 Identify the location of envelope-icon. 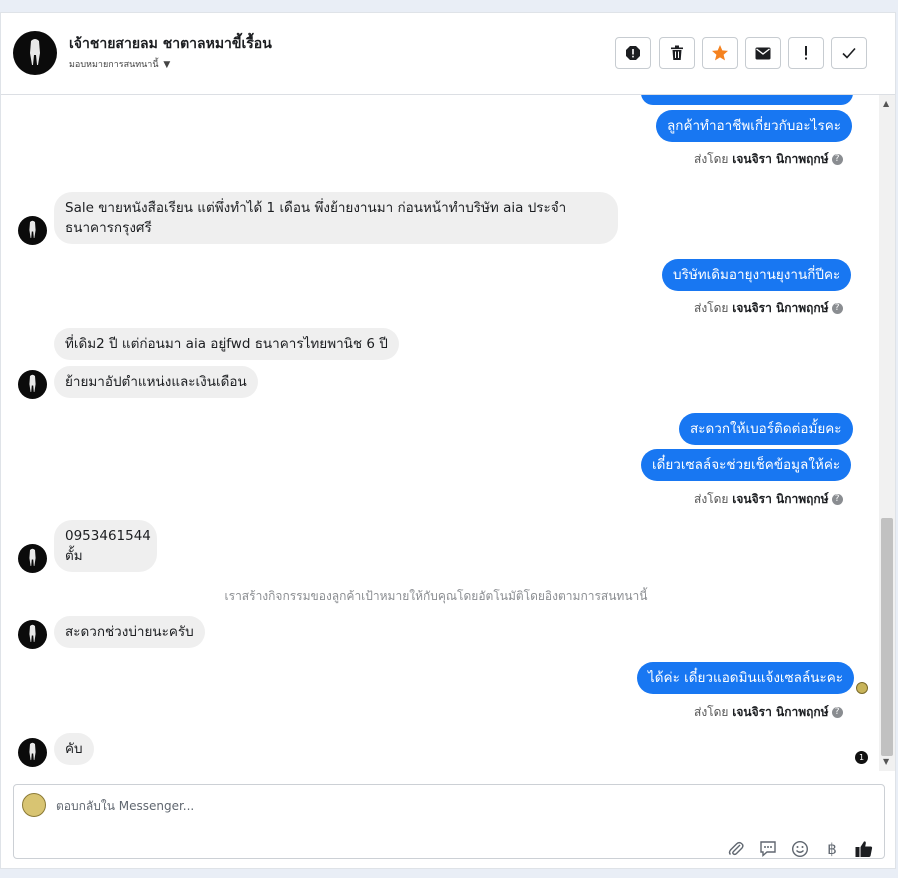
(763, 53).